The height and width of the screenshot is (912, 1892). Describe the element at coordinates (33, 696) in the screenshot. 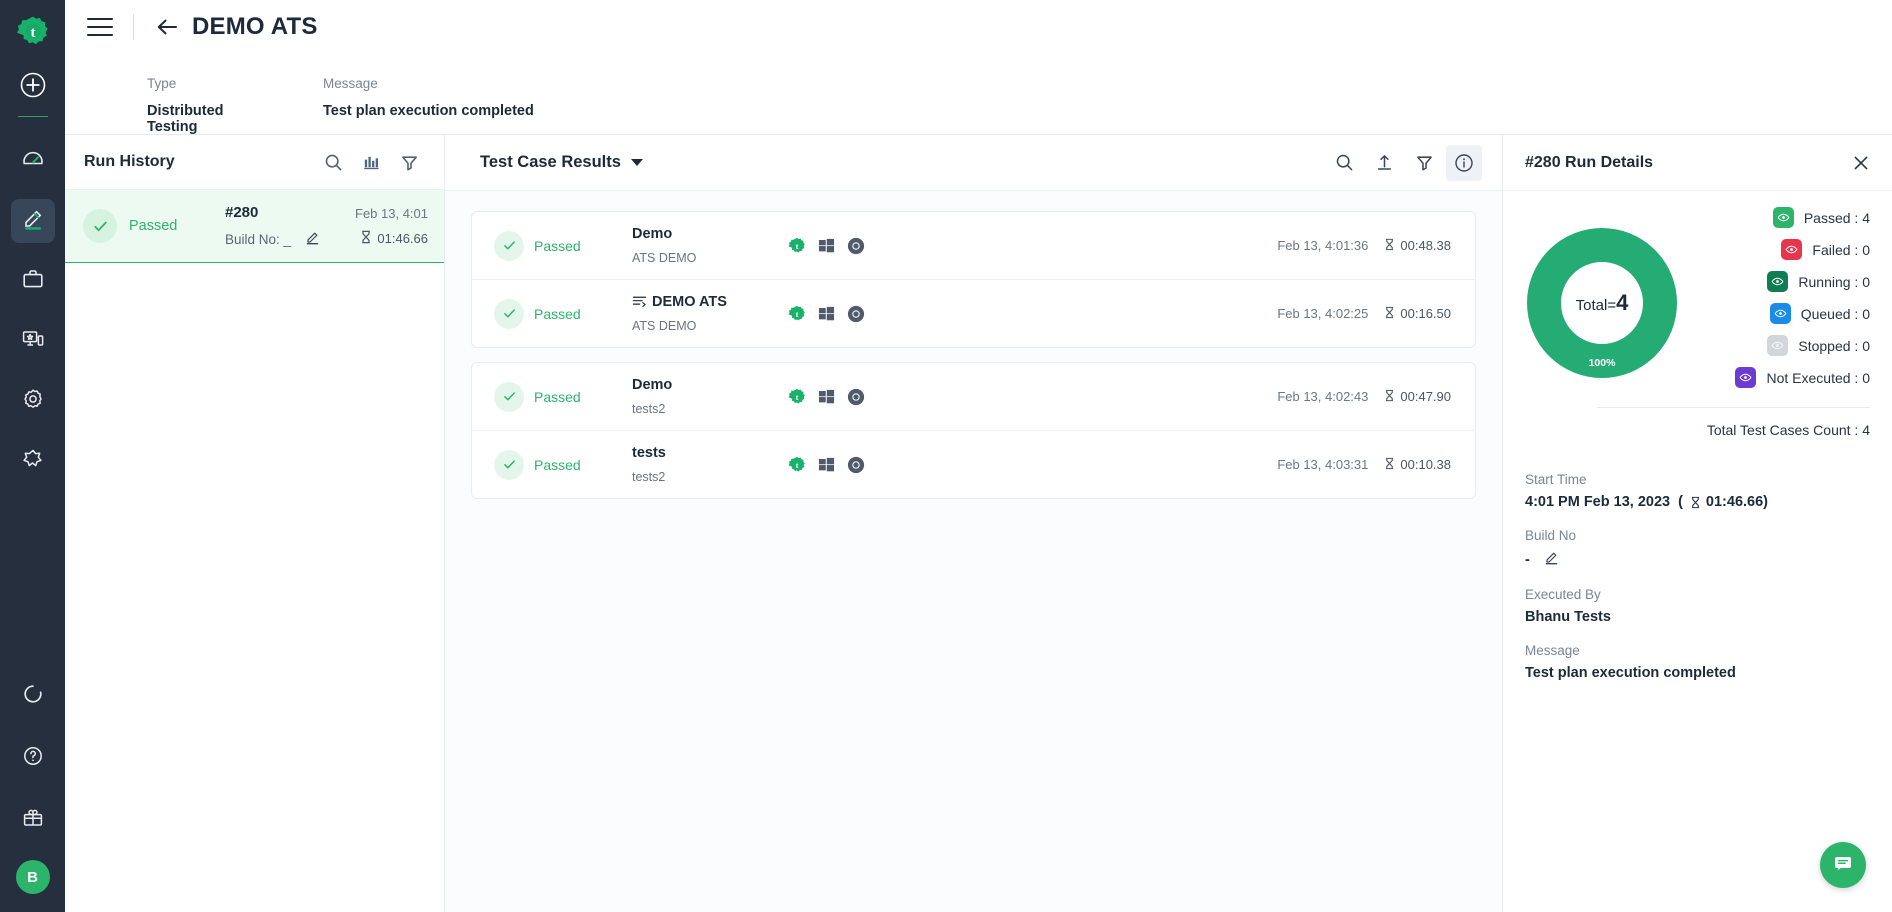

I see `sidebar-item-progress` at that location.